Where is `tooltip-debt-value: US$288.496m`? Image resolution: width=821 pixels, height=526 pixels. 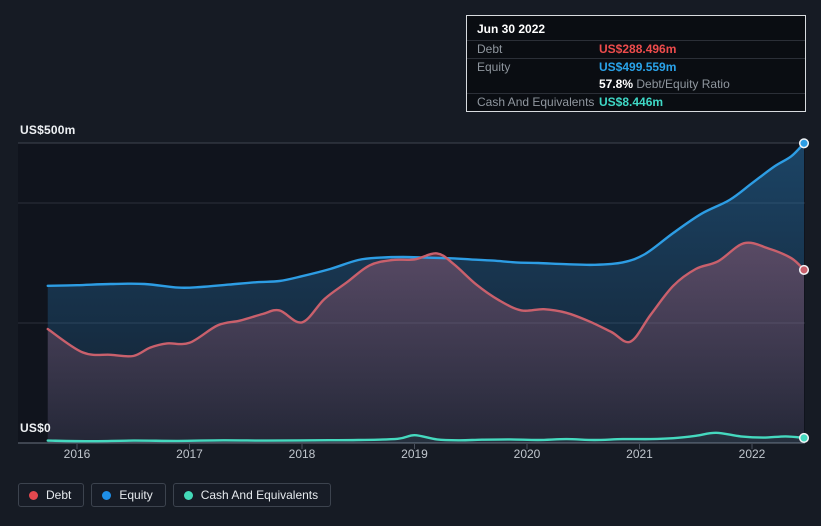
tooltip-debt-value: US$288.496m is located at coordinates (638, 49).